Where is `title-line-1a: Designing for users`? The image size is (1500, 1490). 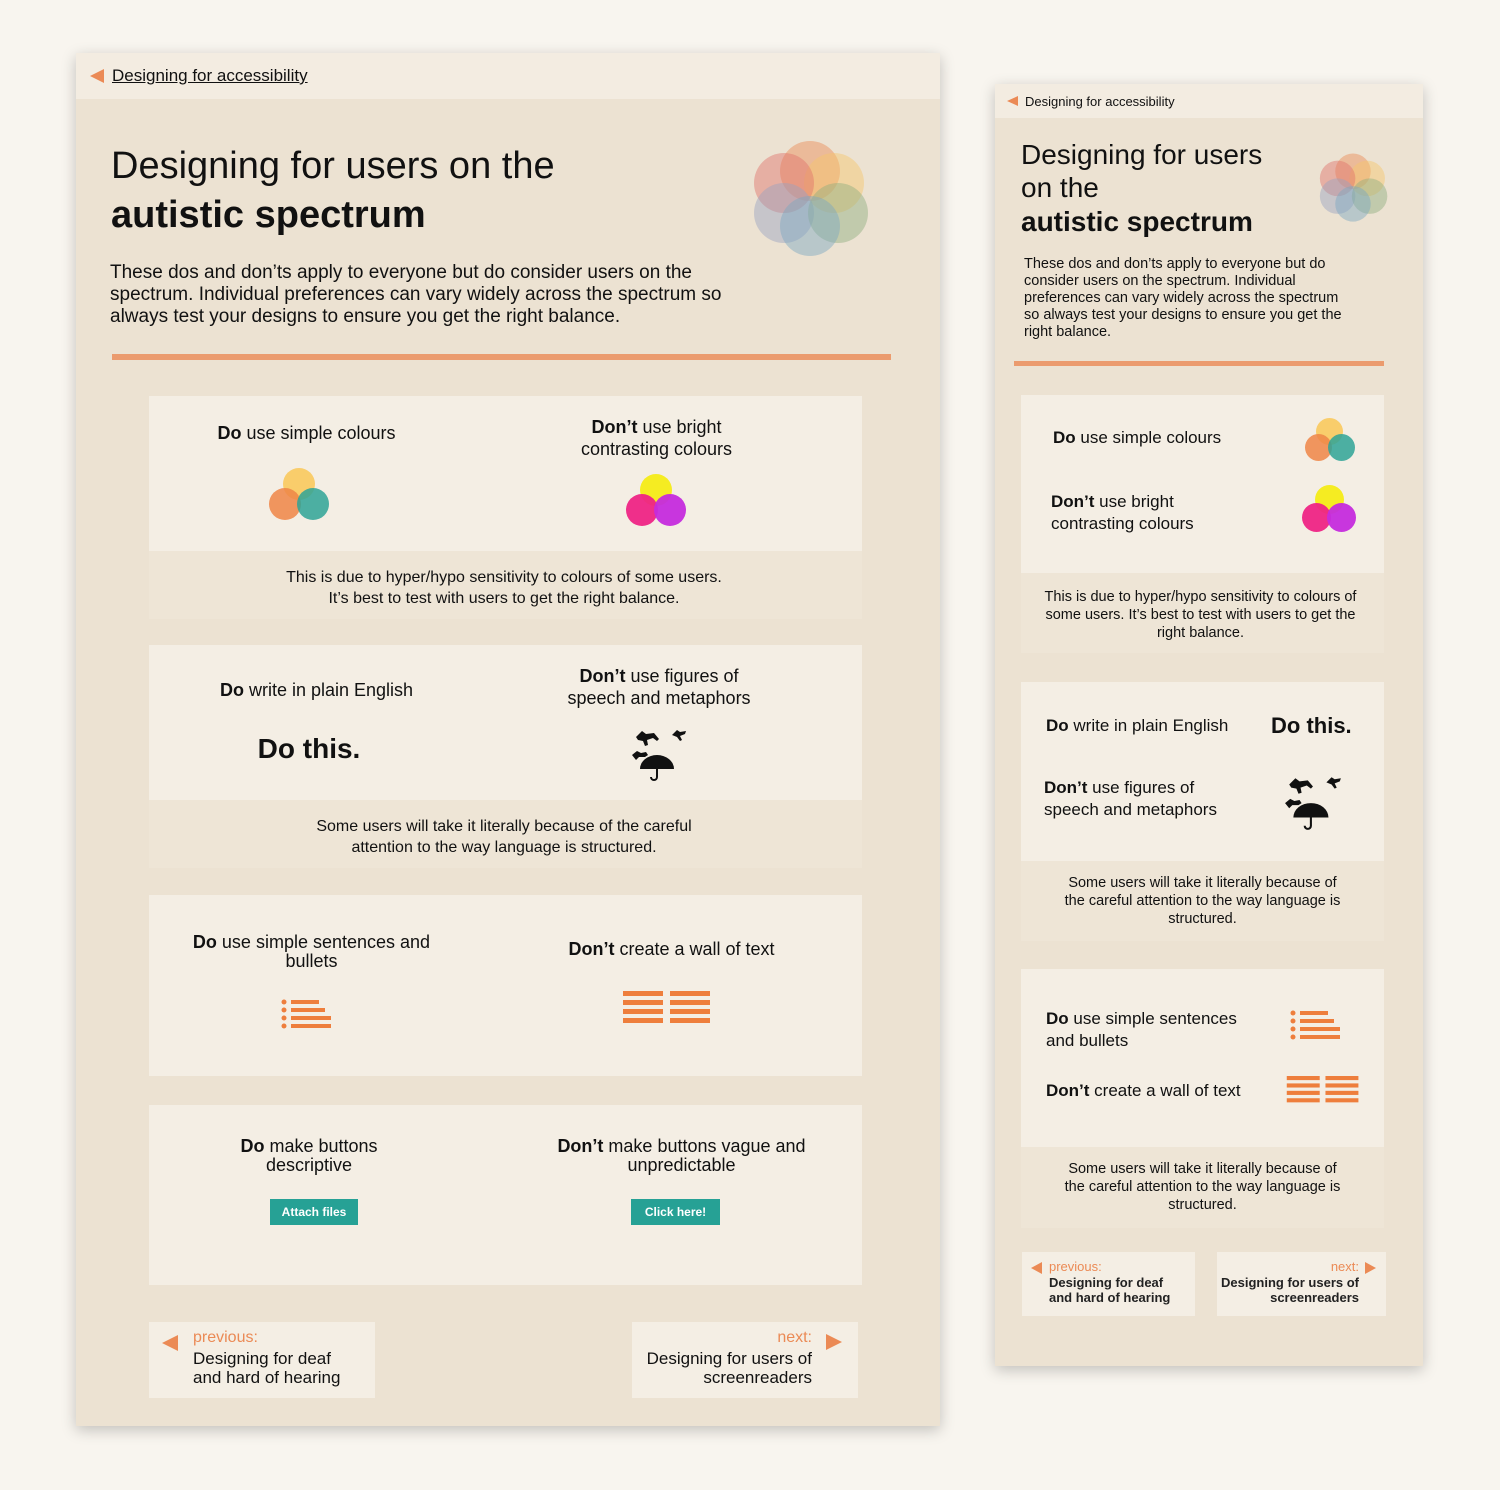
title-line-1a: Designing for users is located at coordinates (1142, 154).